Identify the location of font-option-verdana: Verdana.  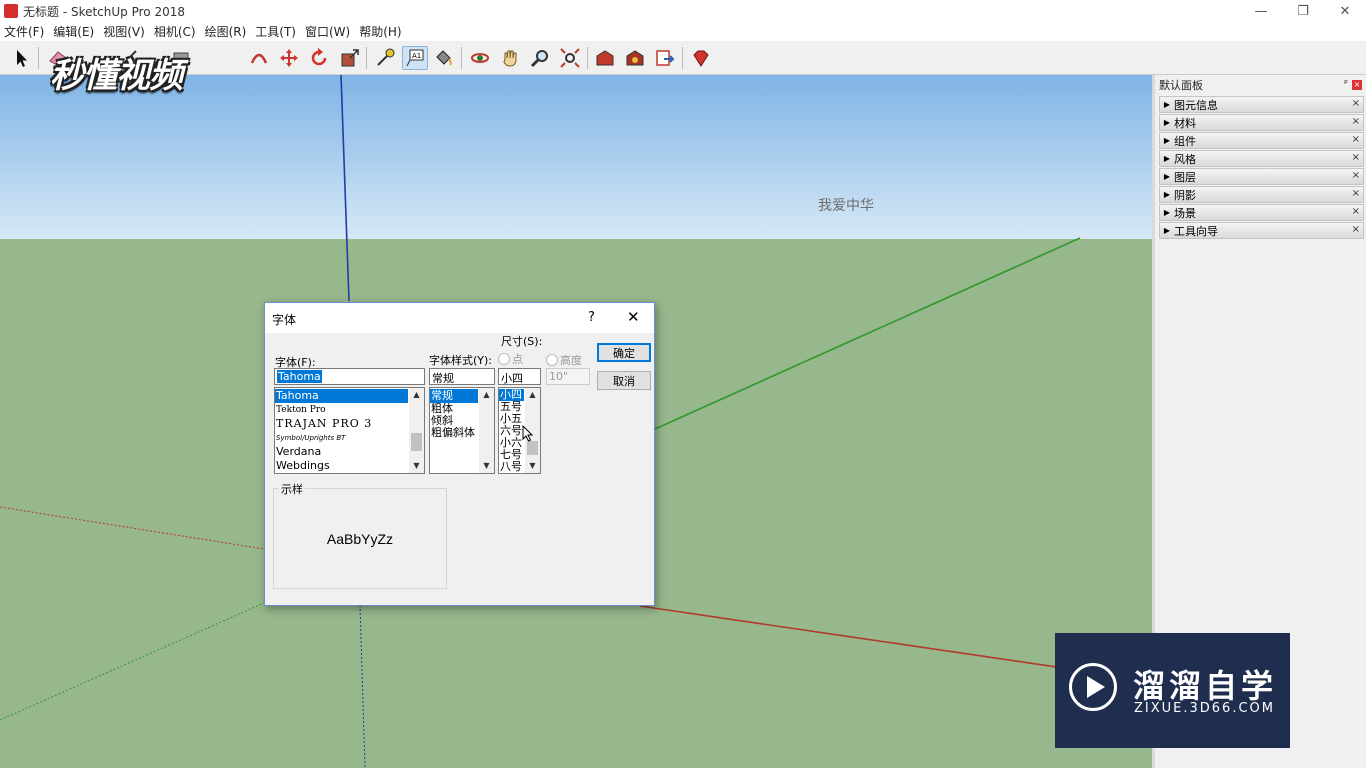
(349, 452).